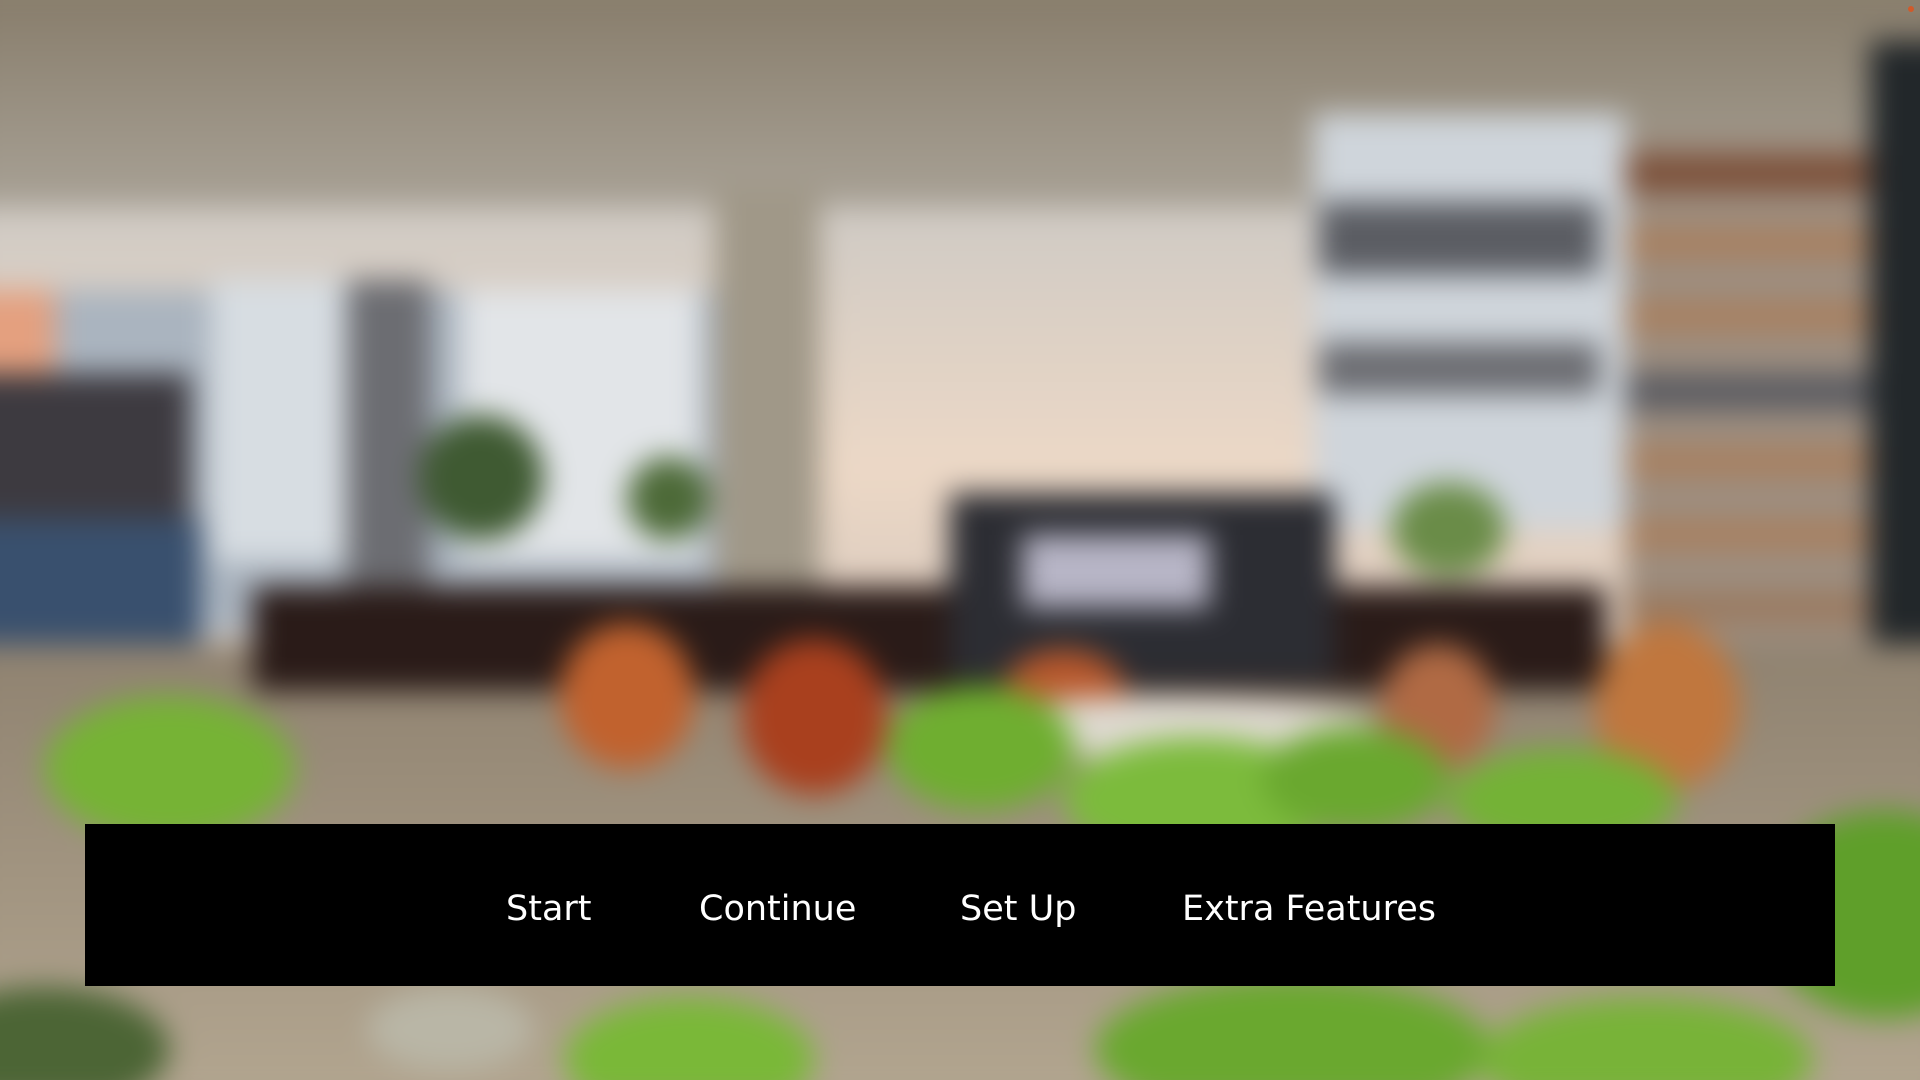 This screenshot has width=1920, height=1080. What do you see at coordinates (1018, 905) in the screenshot?
I see `menu-item-set-up: Set Up` at bounding box center [1018, 905].